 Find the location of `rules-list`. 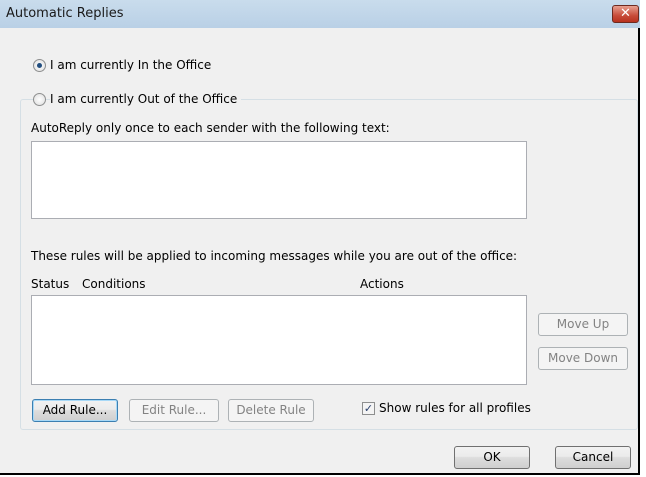

rules-list is located at coordinates (279, 340).